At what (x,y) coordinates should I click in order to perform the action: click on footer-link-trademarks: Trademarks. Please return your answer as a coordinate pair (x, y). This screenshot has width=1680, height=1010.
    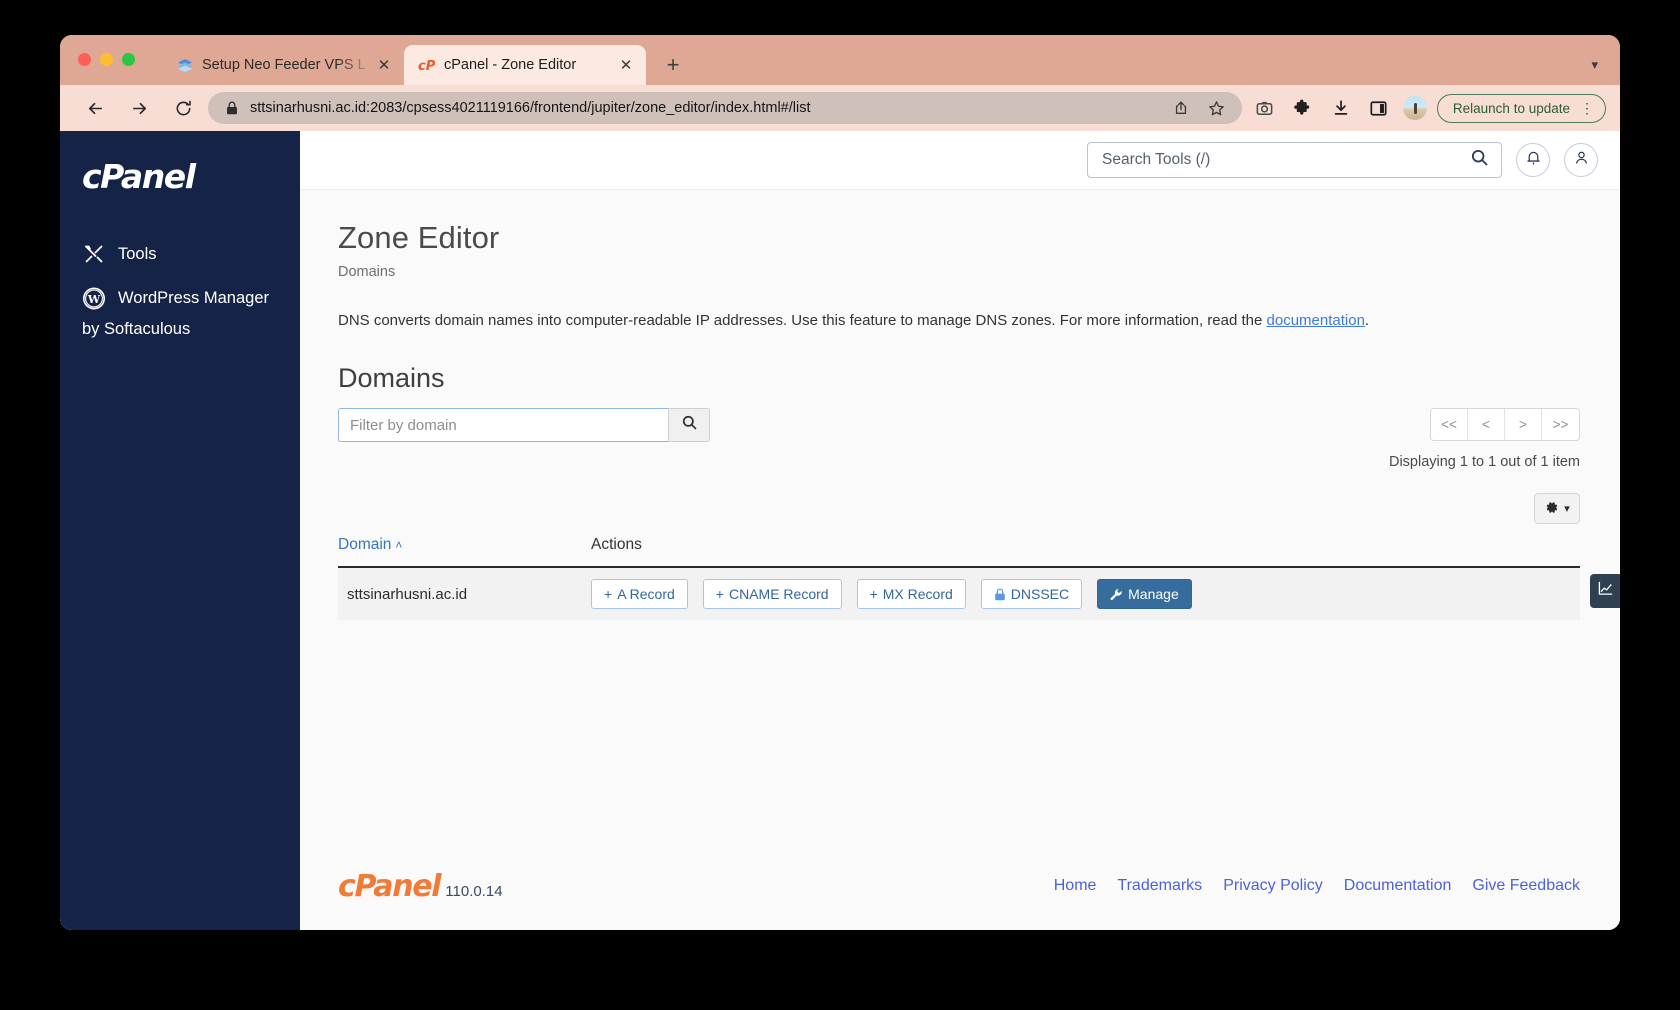
    Looking at the image, I should click on (1159, 886).